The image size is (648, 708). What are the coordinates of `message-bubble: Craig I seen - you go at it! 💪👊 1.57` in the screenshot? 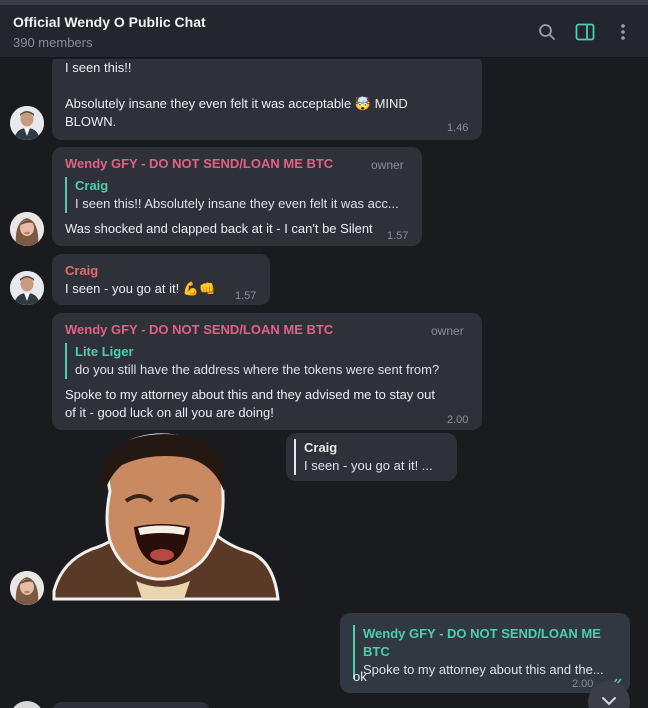 It's located at (161, 279).